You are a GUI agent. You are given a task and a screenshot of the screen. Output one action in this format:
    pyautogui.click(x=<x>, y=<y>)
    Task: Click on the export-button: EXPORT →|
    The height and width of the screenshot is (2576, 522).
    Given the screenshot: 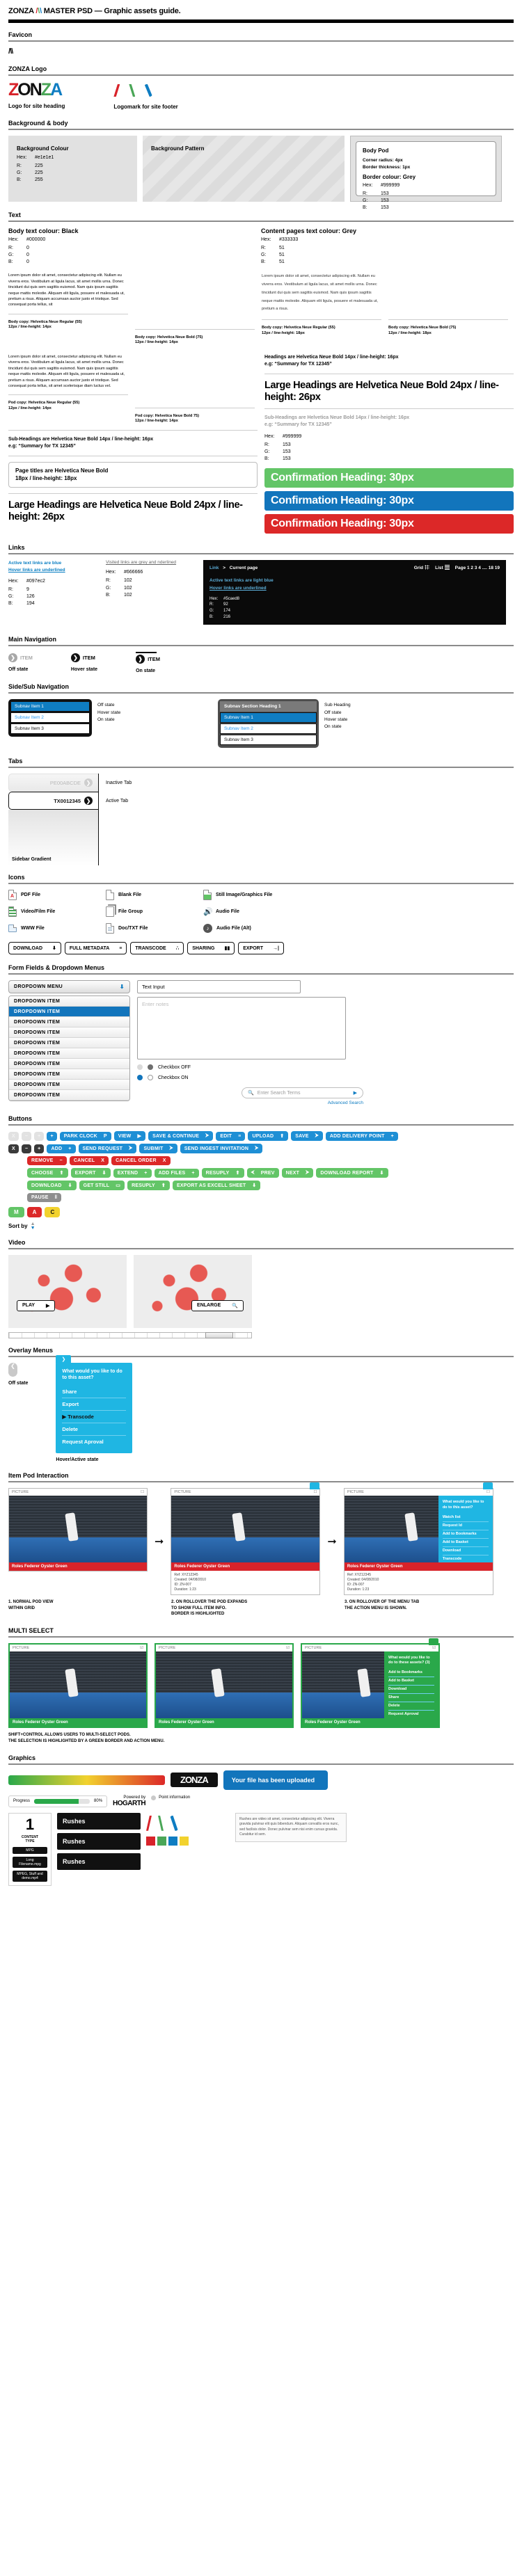 What is the action you would take?
    pyautogui.click(x=261, y=948)
    